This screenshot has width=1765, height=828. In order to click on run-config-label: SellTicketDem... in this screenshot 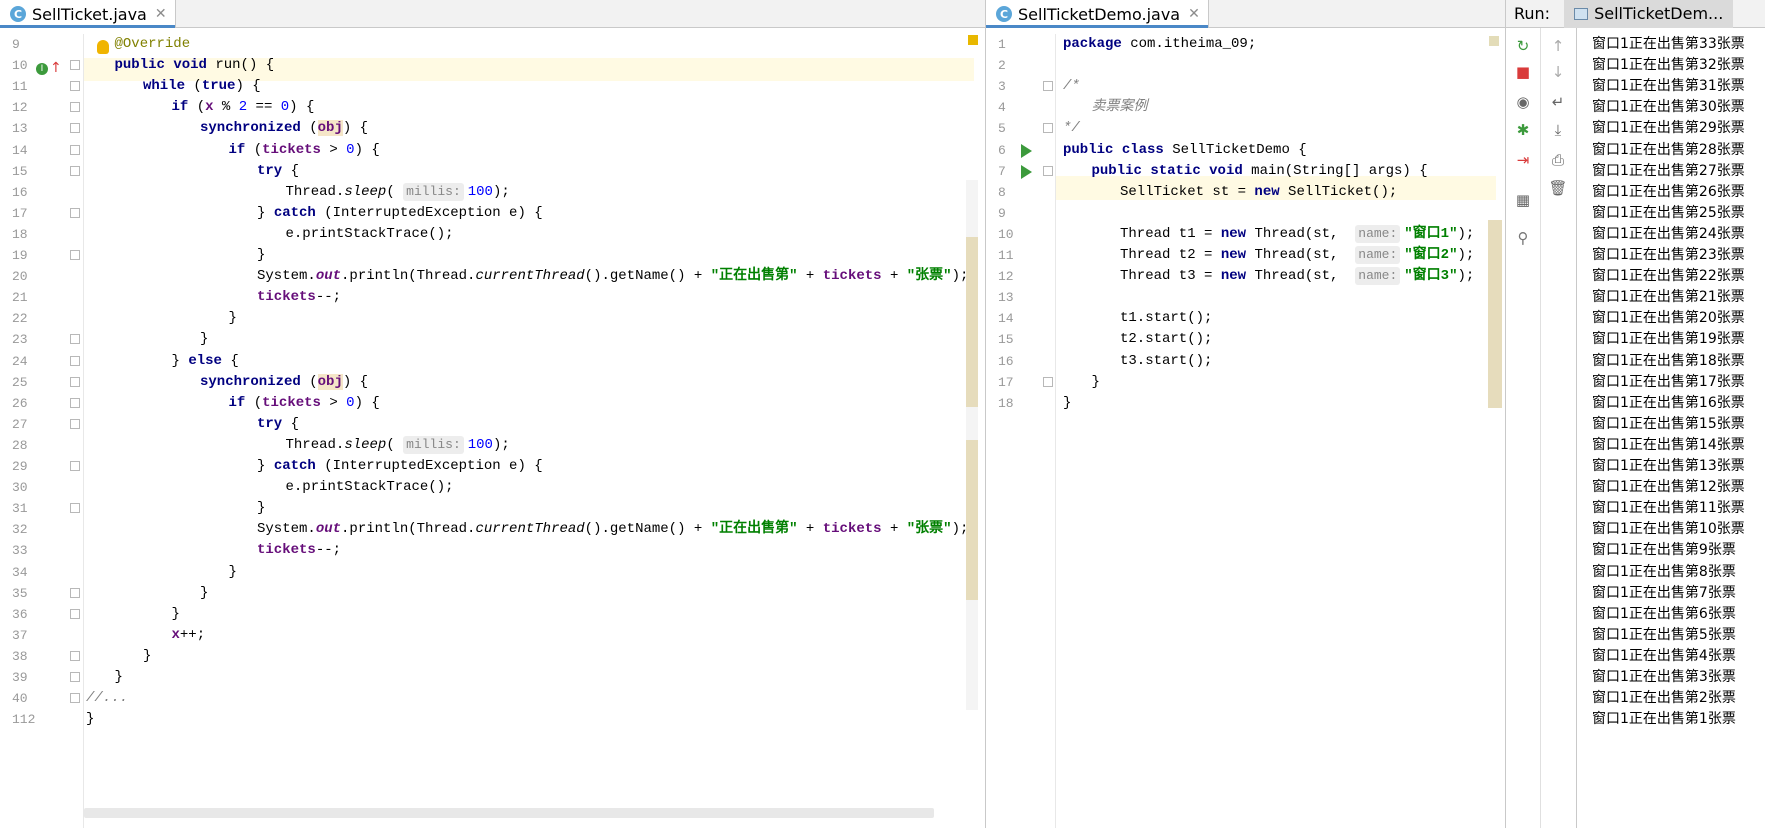, I will do `click(1659, 13)`.